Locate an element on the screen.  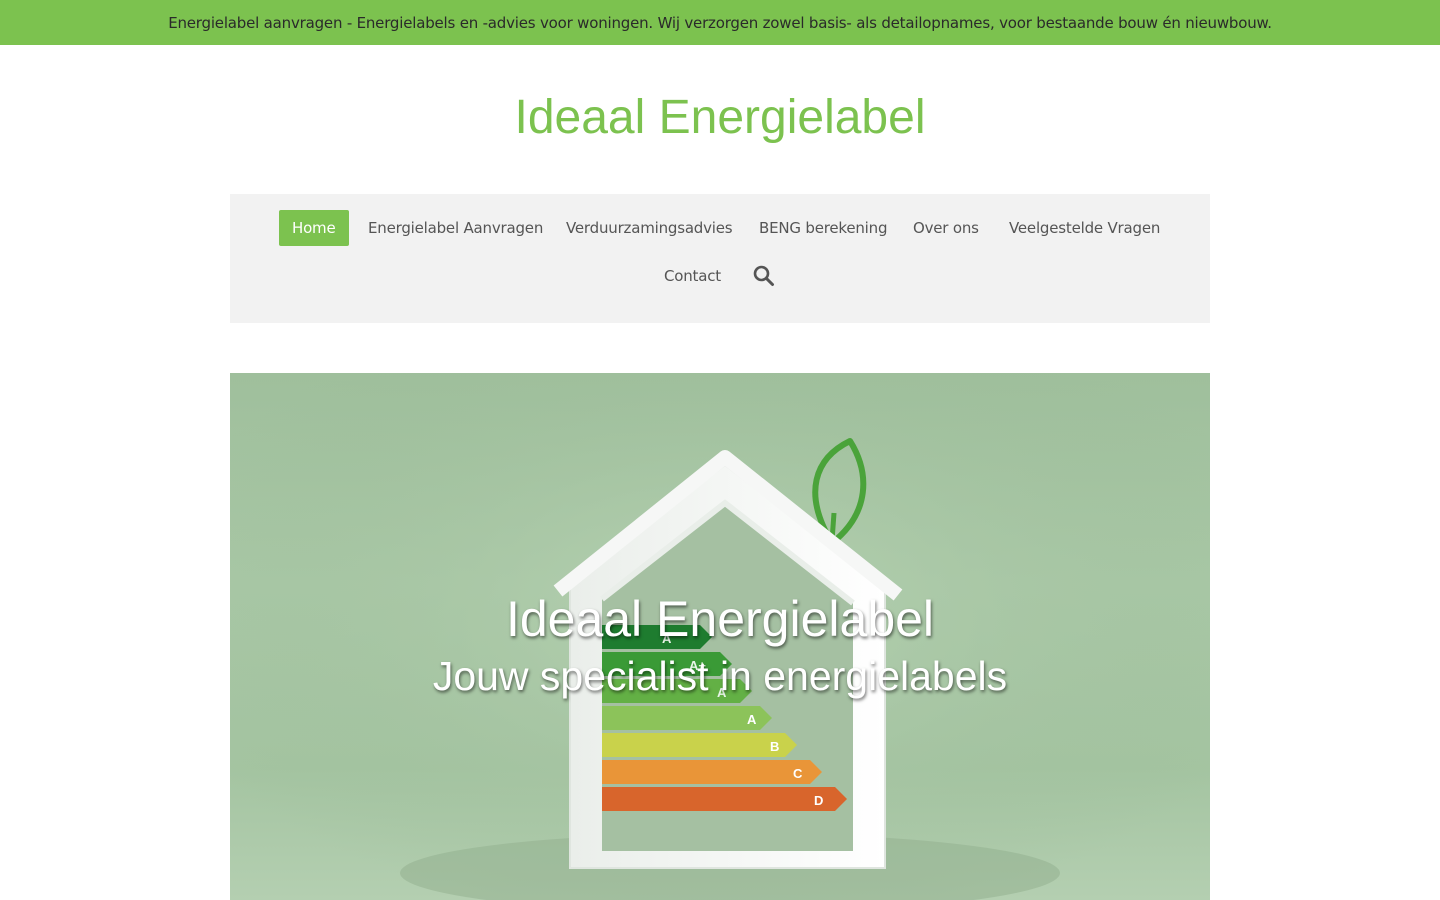
nav-item-contact: Contact is located at coordinates (692, 276).